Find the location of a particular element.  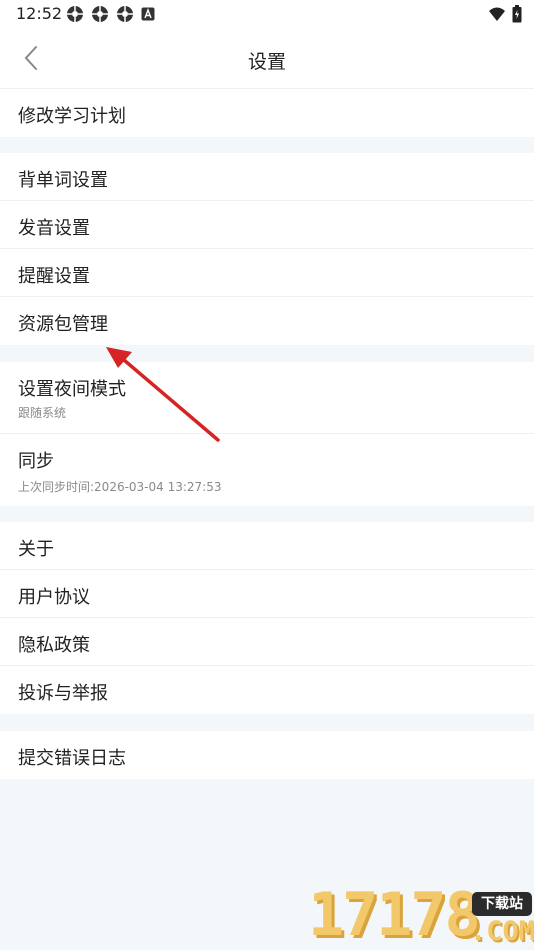

settings-item-label: 关于 is located at coordinates (36, 549).